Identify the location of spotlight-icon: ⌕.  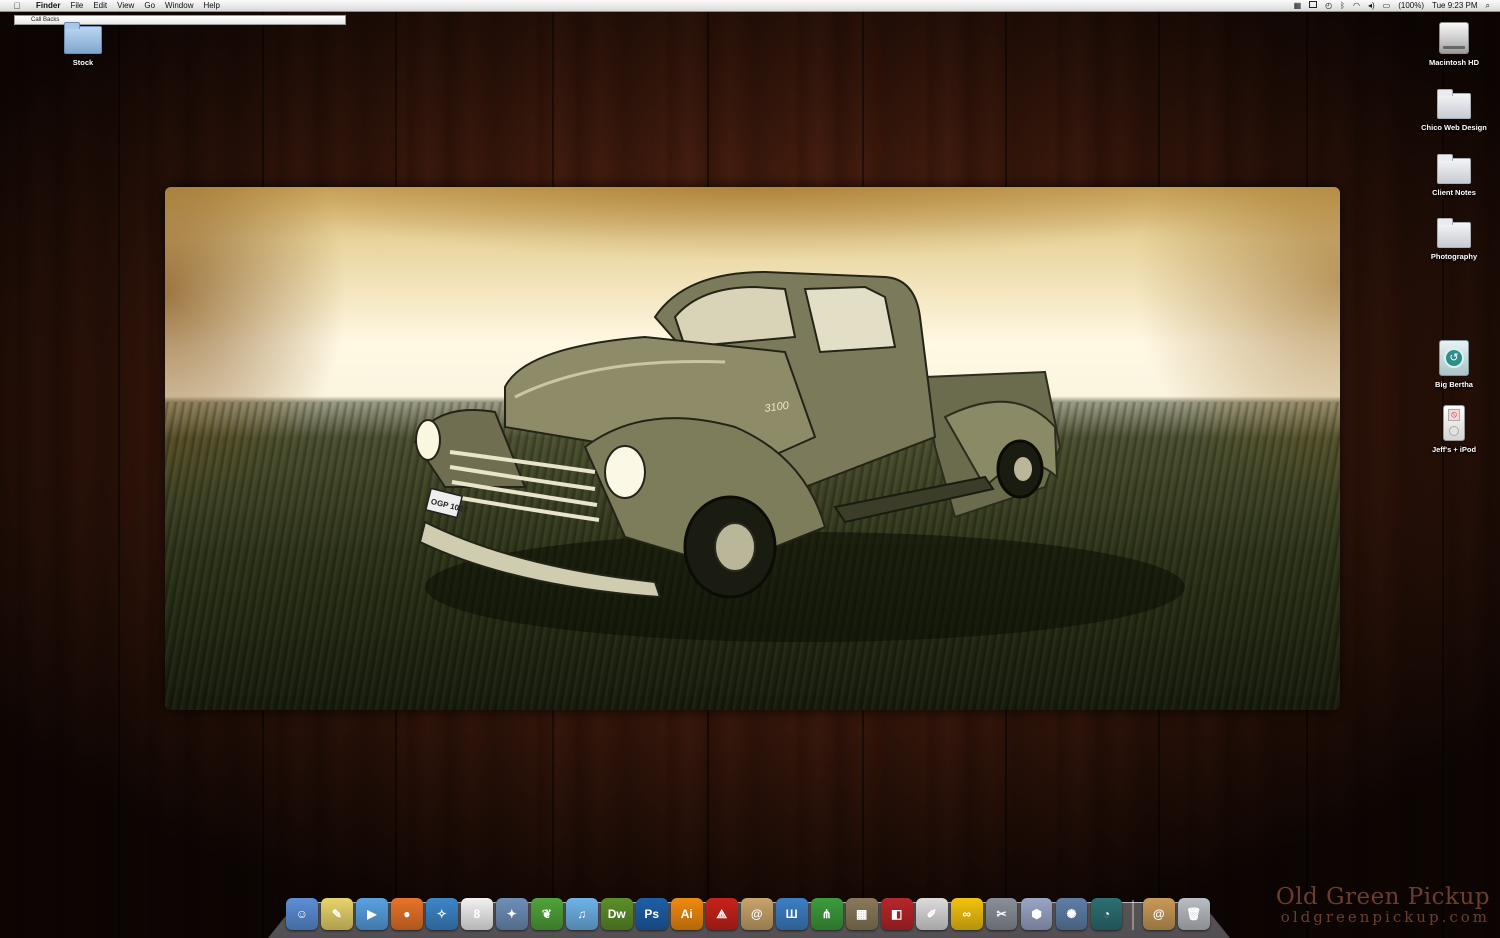
(1488, 6).